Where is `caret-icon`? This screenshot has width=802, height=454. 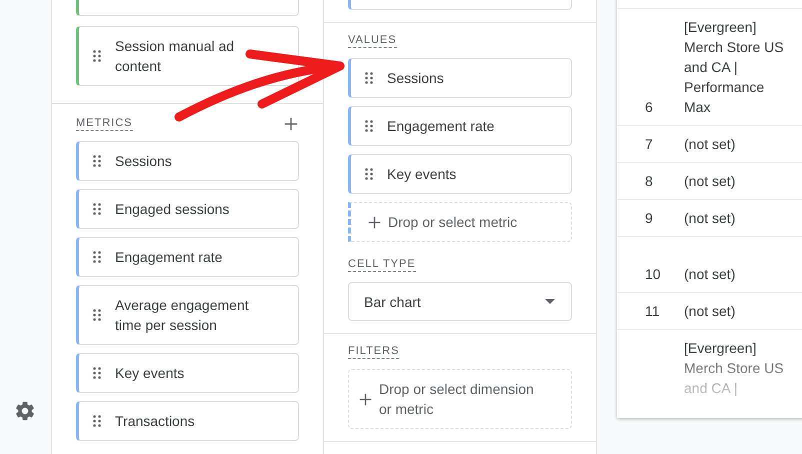 caret-icon is located at coordinates (550, 301).